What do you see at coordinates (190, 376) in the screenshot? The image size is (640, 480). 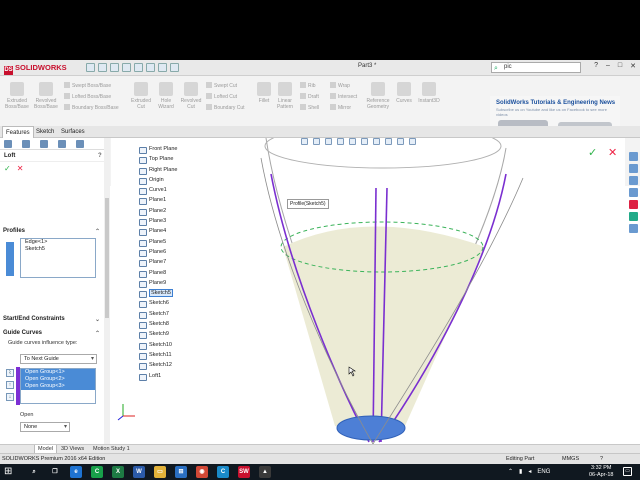 I see `tree-item: Loft1` at bounding box center [190, 376].